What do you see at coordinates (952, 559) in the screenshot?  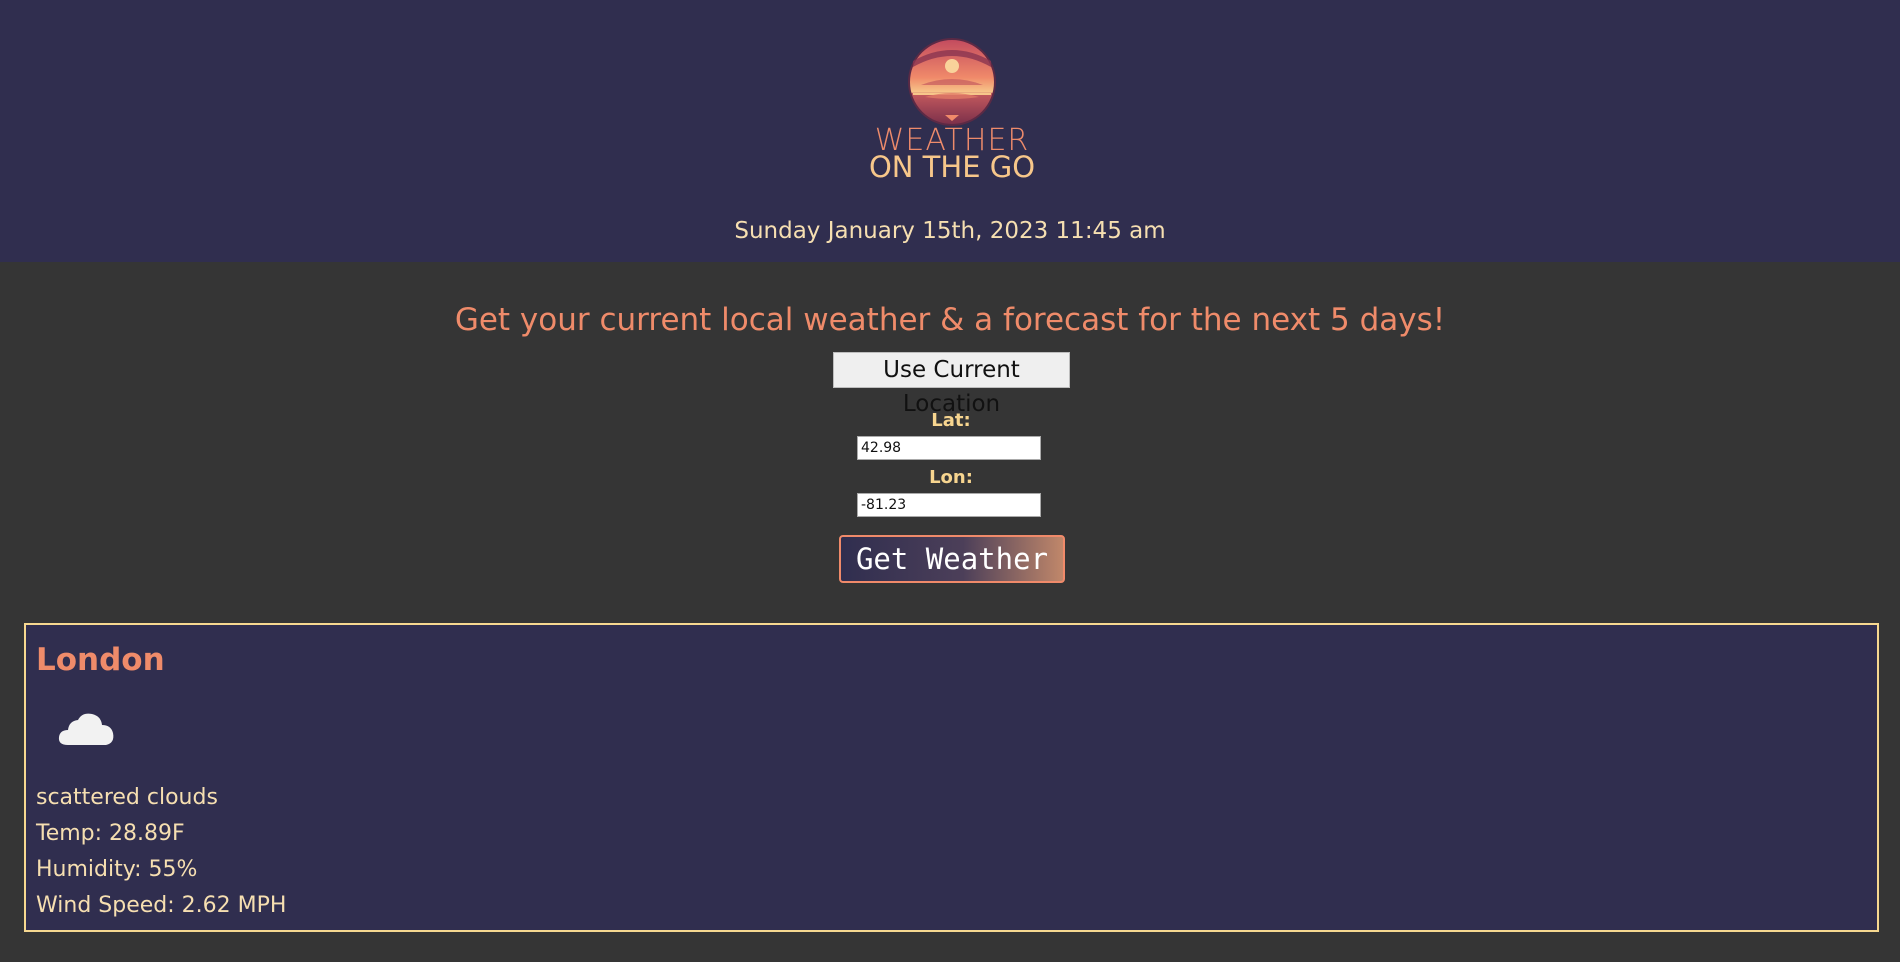 I see `get-weather-button: Get Weather` at bounding box center [952, 559].